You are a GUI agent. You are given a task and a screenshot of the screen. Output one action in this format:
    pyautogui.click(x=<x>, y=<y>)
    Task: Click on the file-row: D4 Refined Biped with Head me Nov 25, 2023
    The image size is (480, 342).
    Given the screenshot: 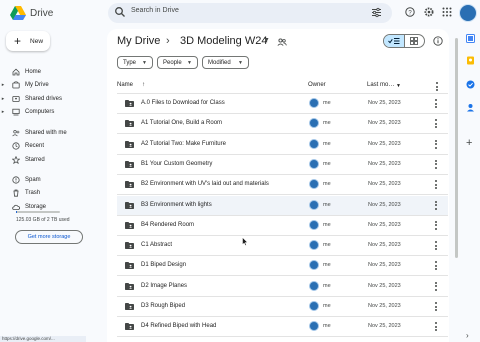 What is the action you would take?
    pyautogui.click(x=282, y=327)
    